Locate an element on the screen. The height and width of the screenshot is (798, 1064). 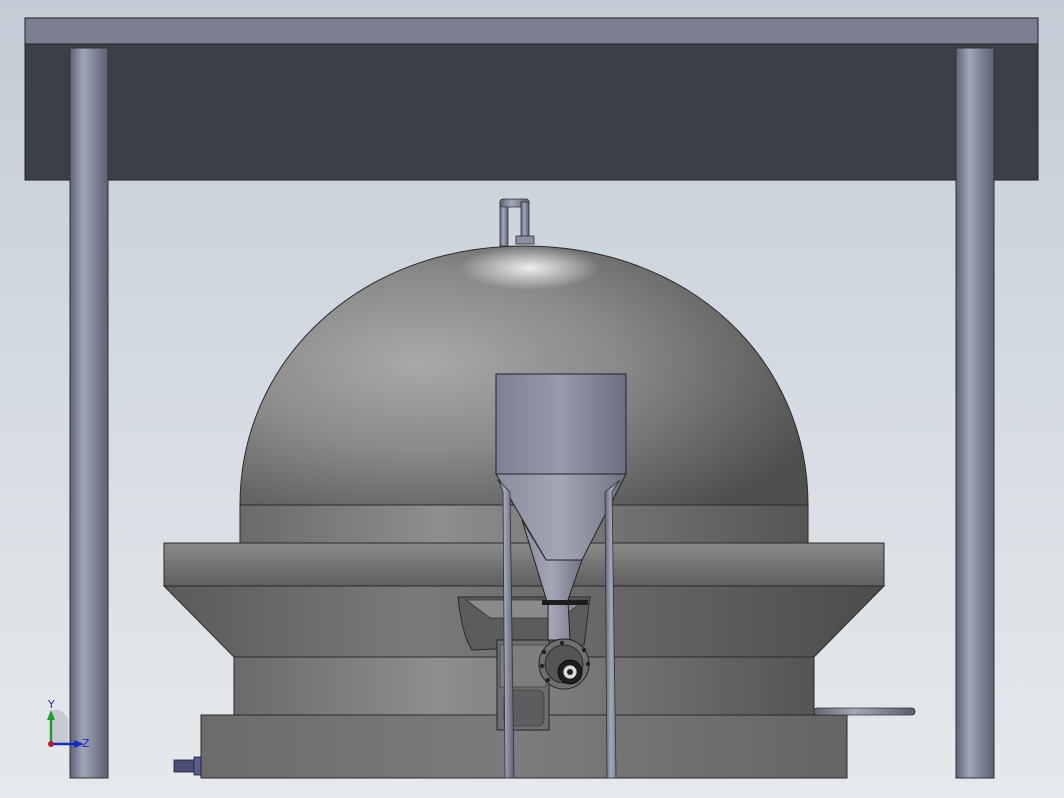
flange-ledge is located at coordinates (524, 564).